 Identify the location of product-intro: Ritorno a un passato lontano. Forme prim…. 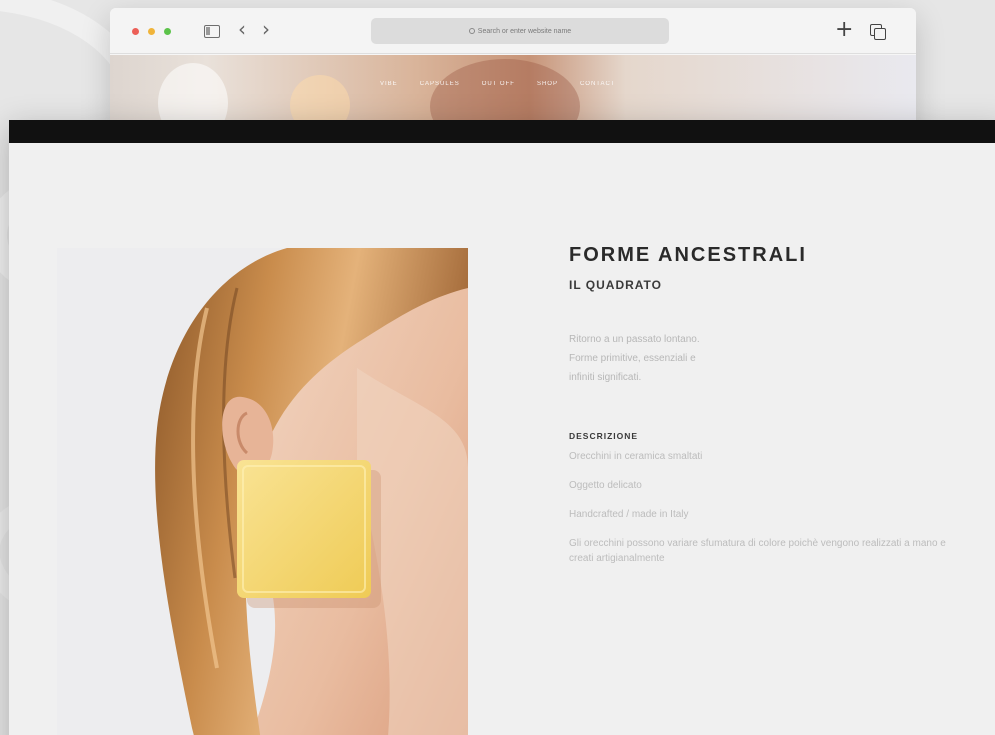
(769, 358).